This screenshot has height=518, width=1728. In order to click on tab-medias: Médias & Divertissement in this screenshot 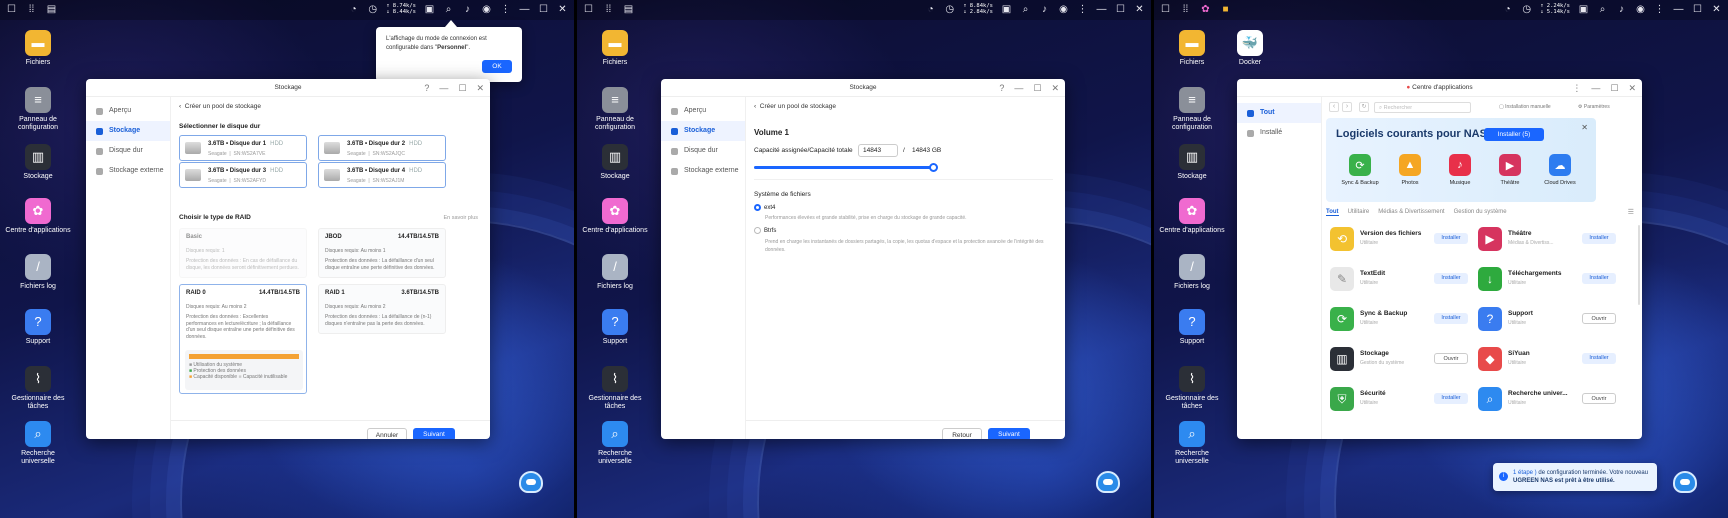, I will do `click(1411, 212)`.